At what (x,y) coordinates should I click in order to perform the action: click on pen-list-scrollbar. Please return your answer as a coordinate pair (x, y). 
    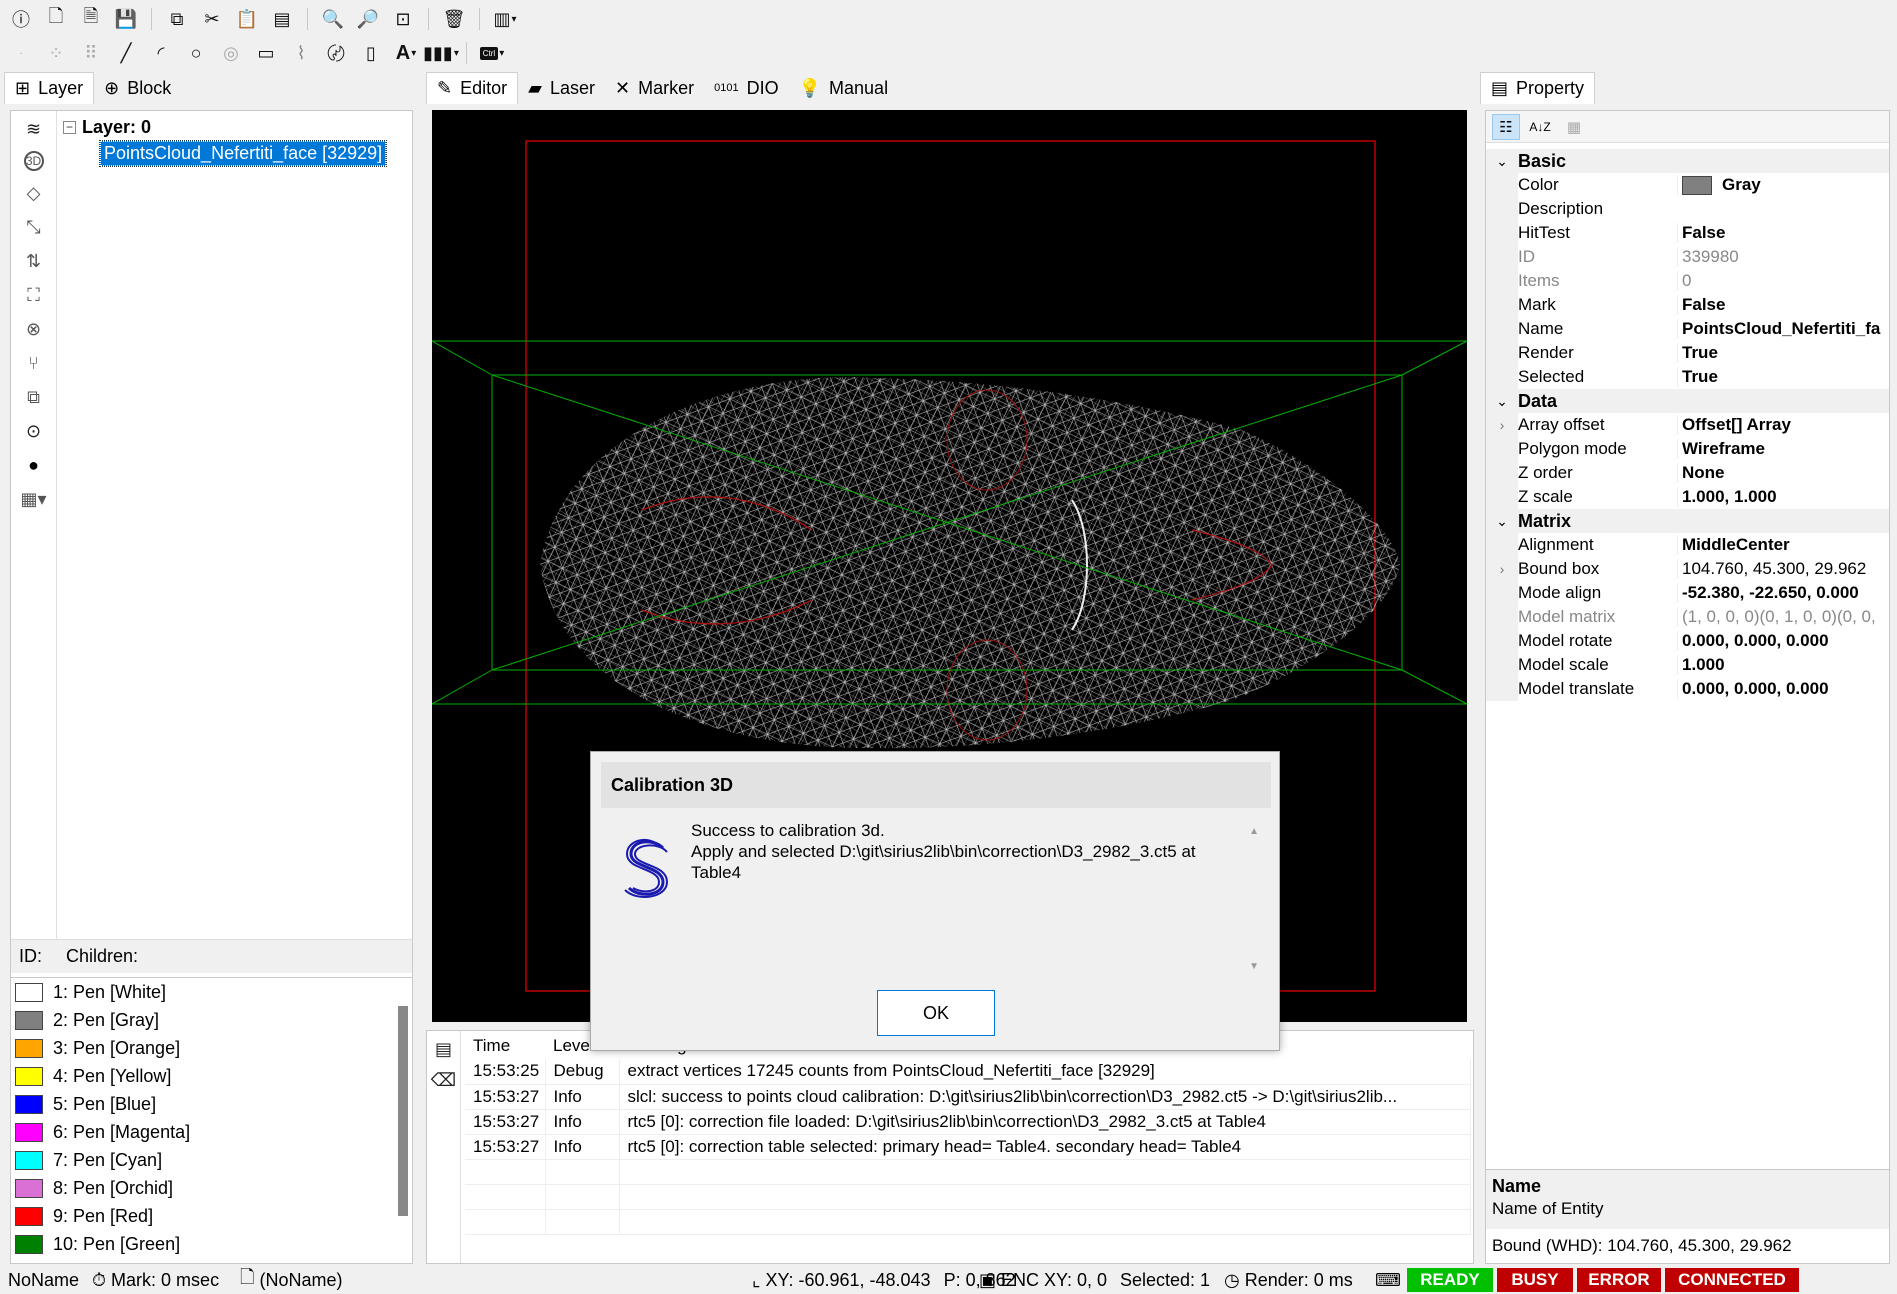
    Looking at the image, I should click on (403, 1111).